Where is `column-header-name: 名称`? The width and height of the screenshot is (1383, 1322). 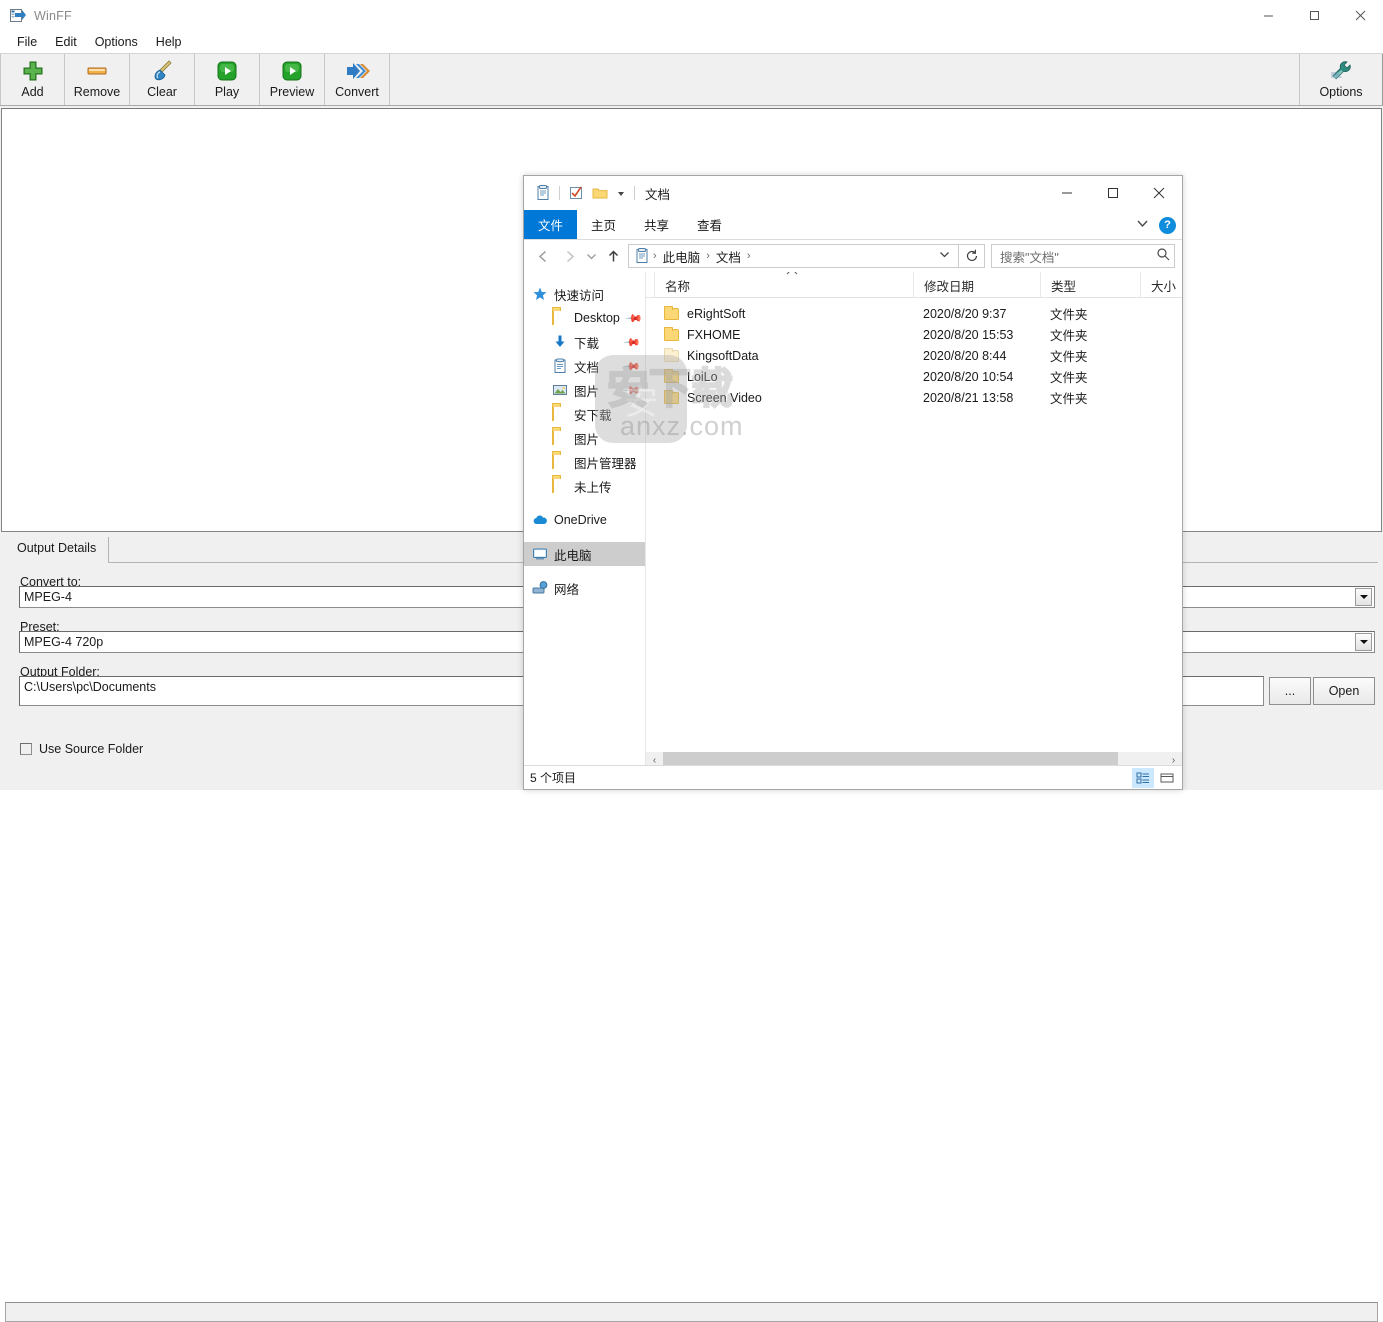
column-header-name: 名称 is located at coordinates (787, 285).